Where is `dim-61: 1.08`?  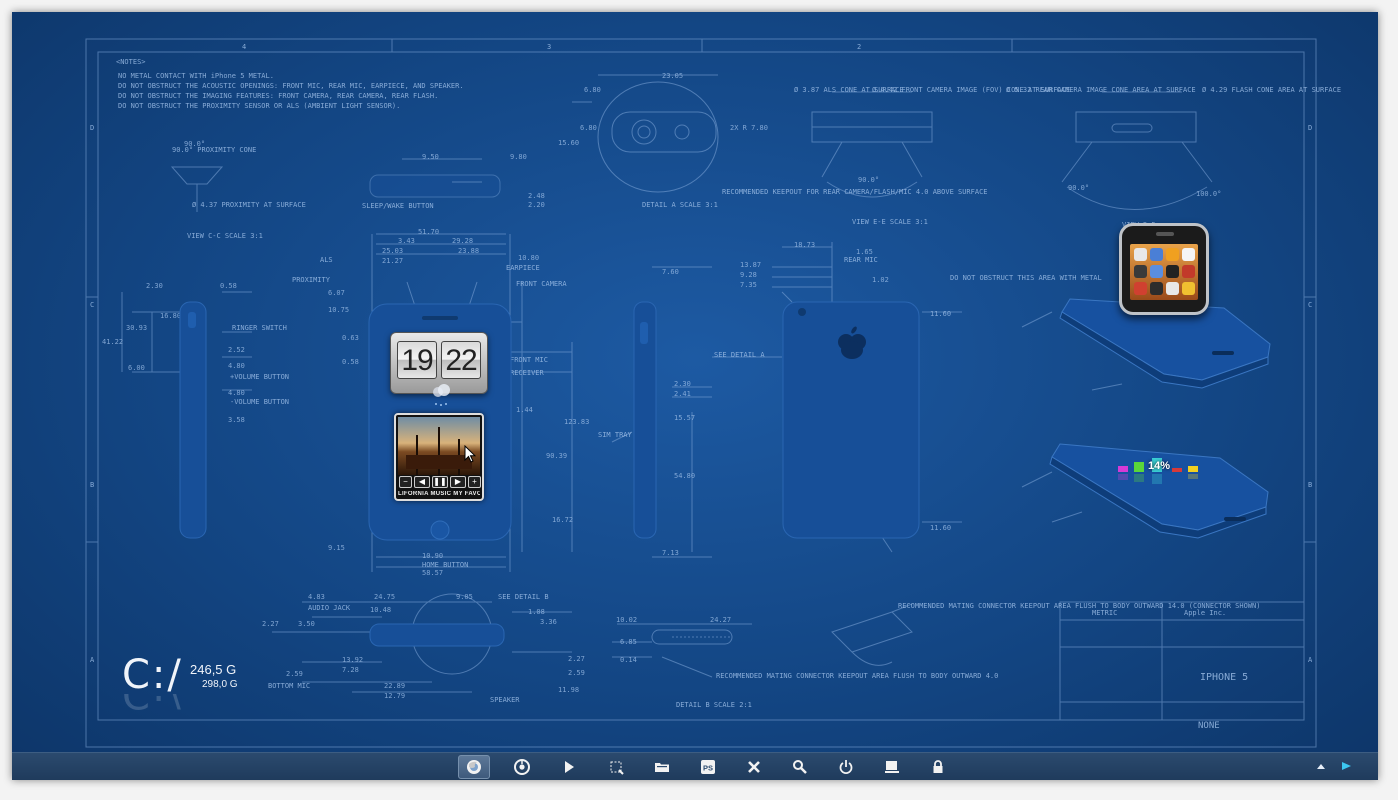
dim-61: 1.08 is located at coordinates (536, 612).